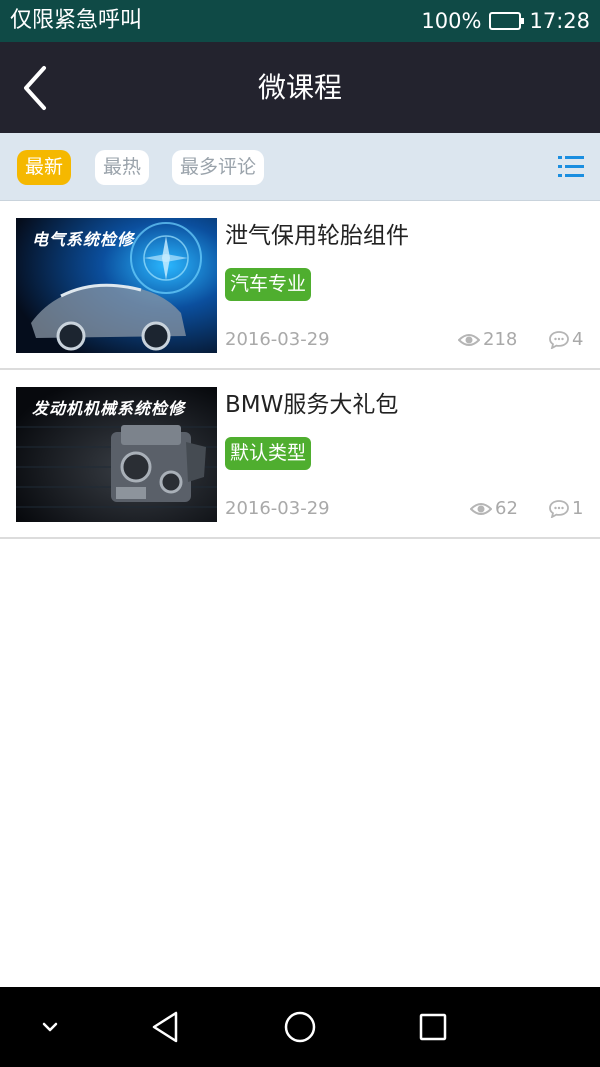 The image size is (600, 1067). Describe the element at coordinates (559, 21) in the screenshot. I see `clock: 17:28` at that location.